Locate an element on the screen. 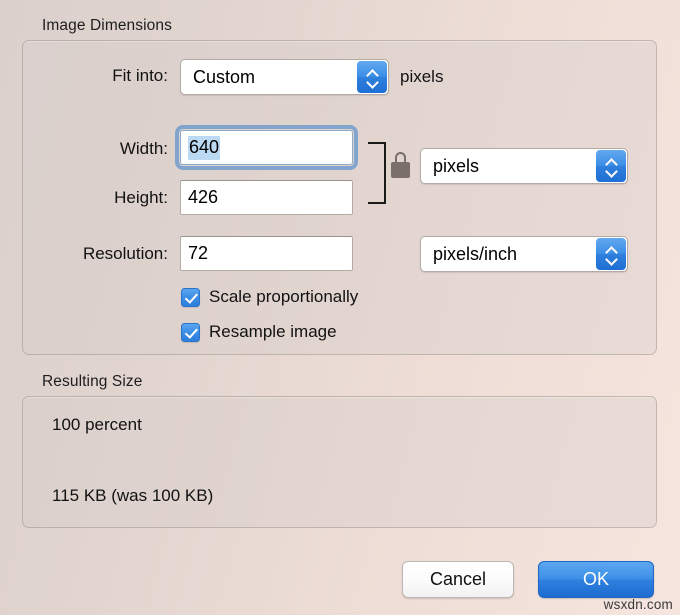  fit-into-select: Custom is located at coordinates (284, 77).